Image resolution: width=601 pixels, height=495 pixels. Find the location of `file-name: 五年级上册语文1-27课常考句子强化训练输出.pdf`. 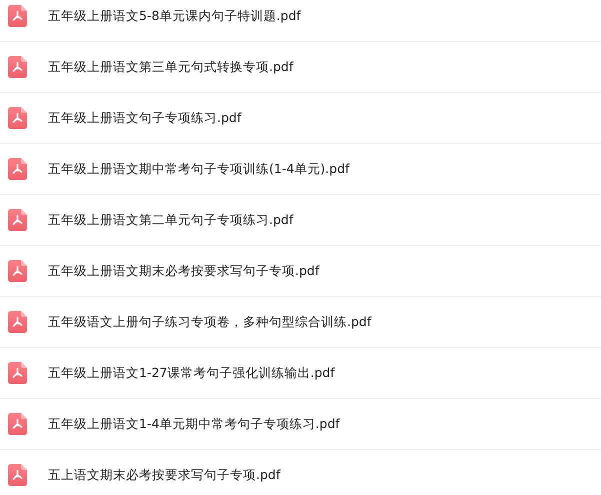

file-name: 五年级上册语文1-27课常考句子强化训练输出.pdf is located at coordinates (191, 373).